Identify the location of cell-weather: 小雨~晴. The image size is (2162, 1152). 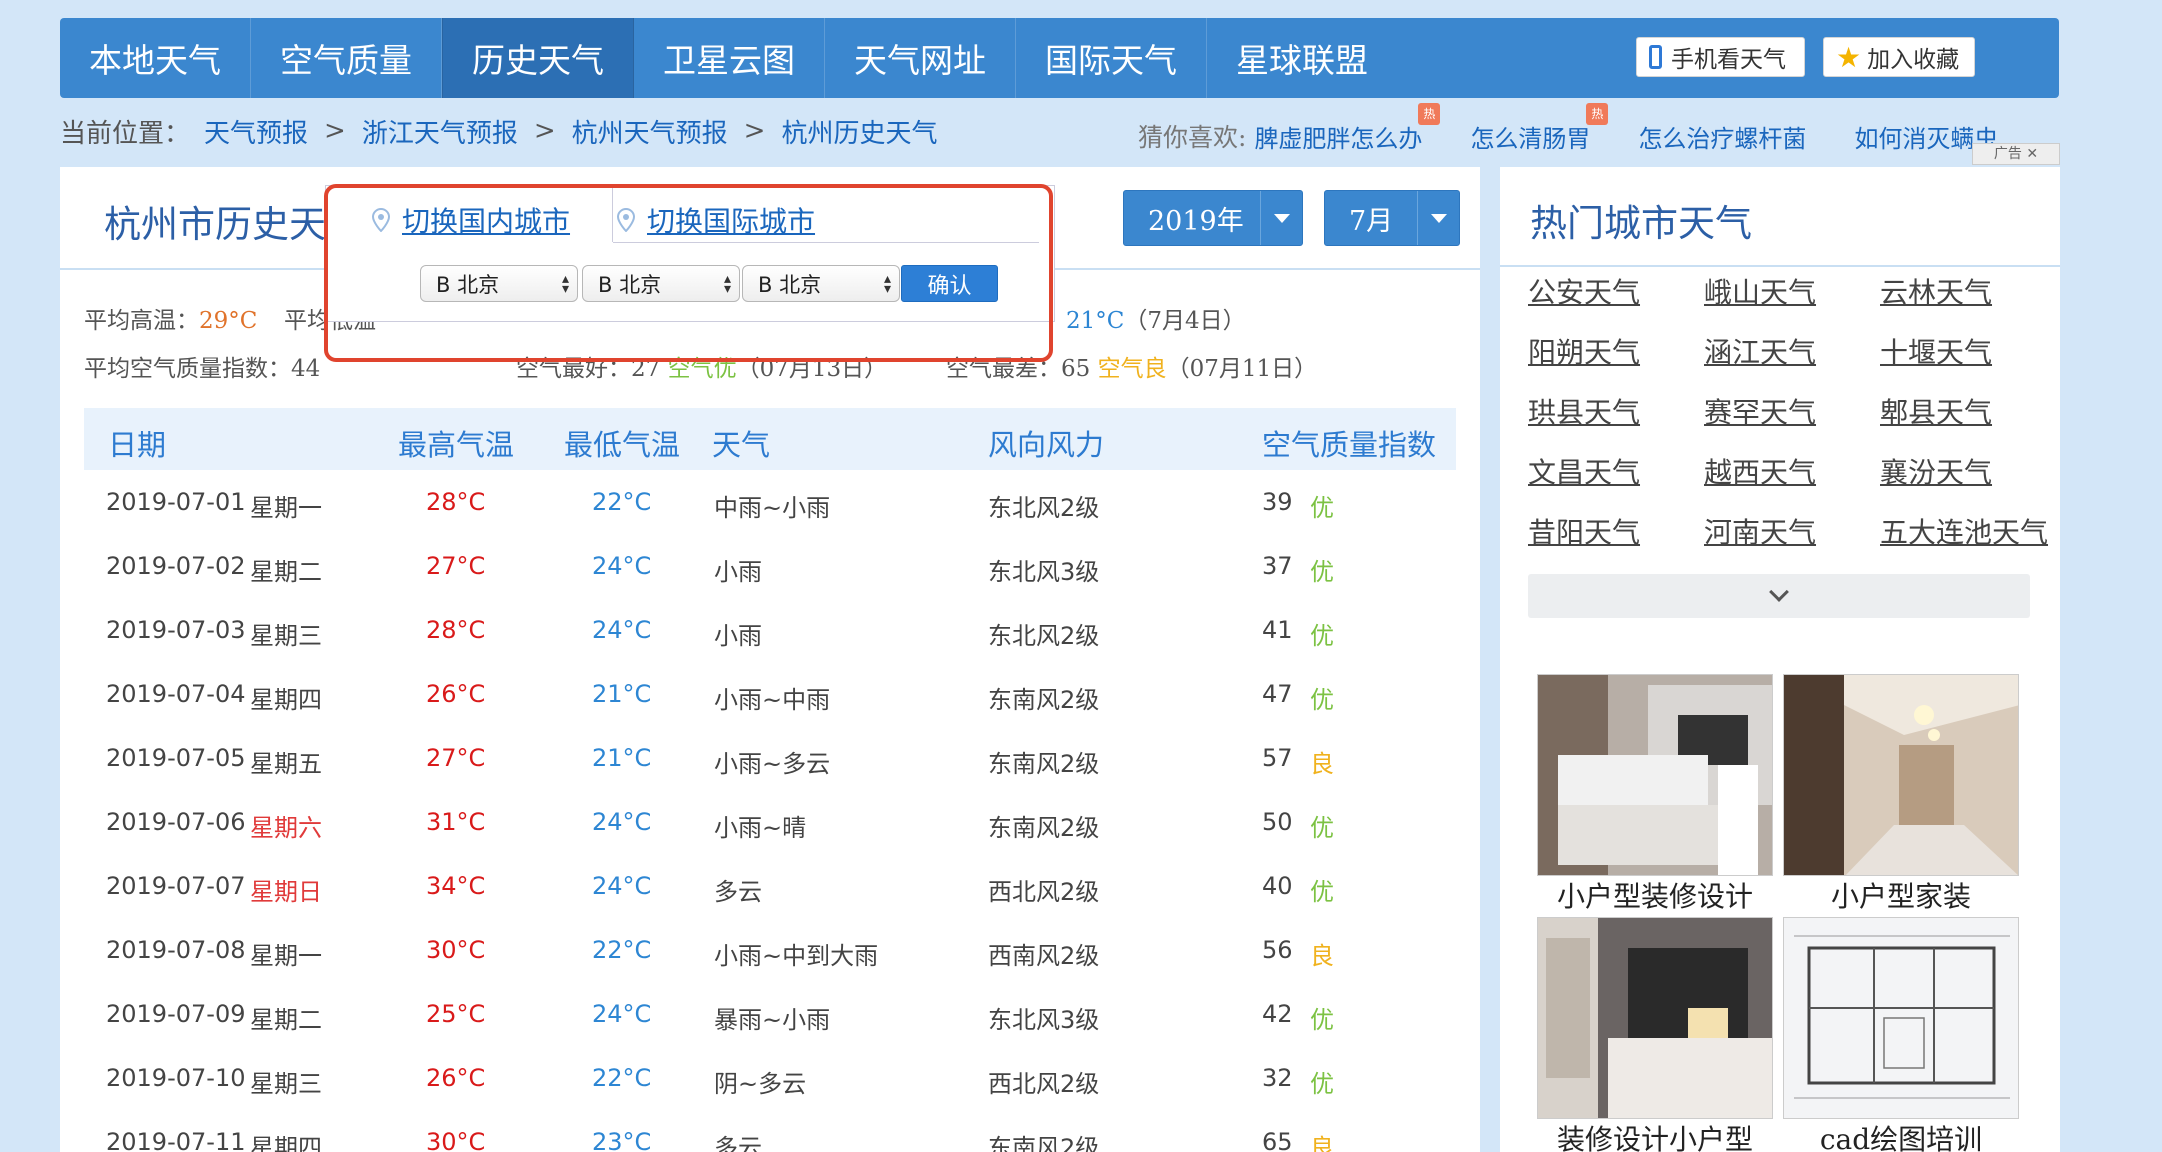
(760, 828).